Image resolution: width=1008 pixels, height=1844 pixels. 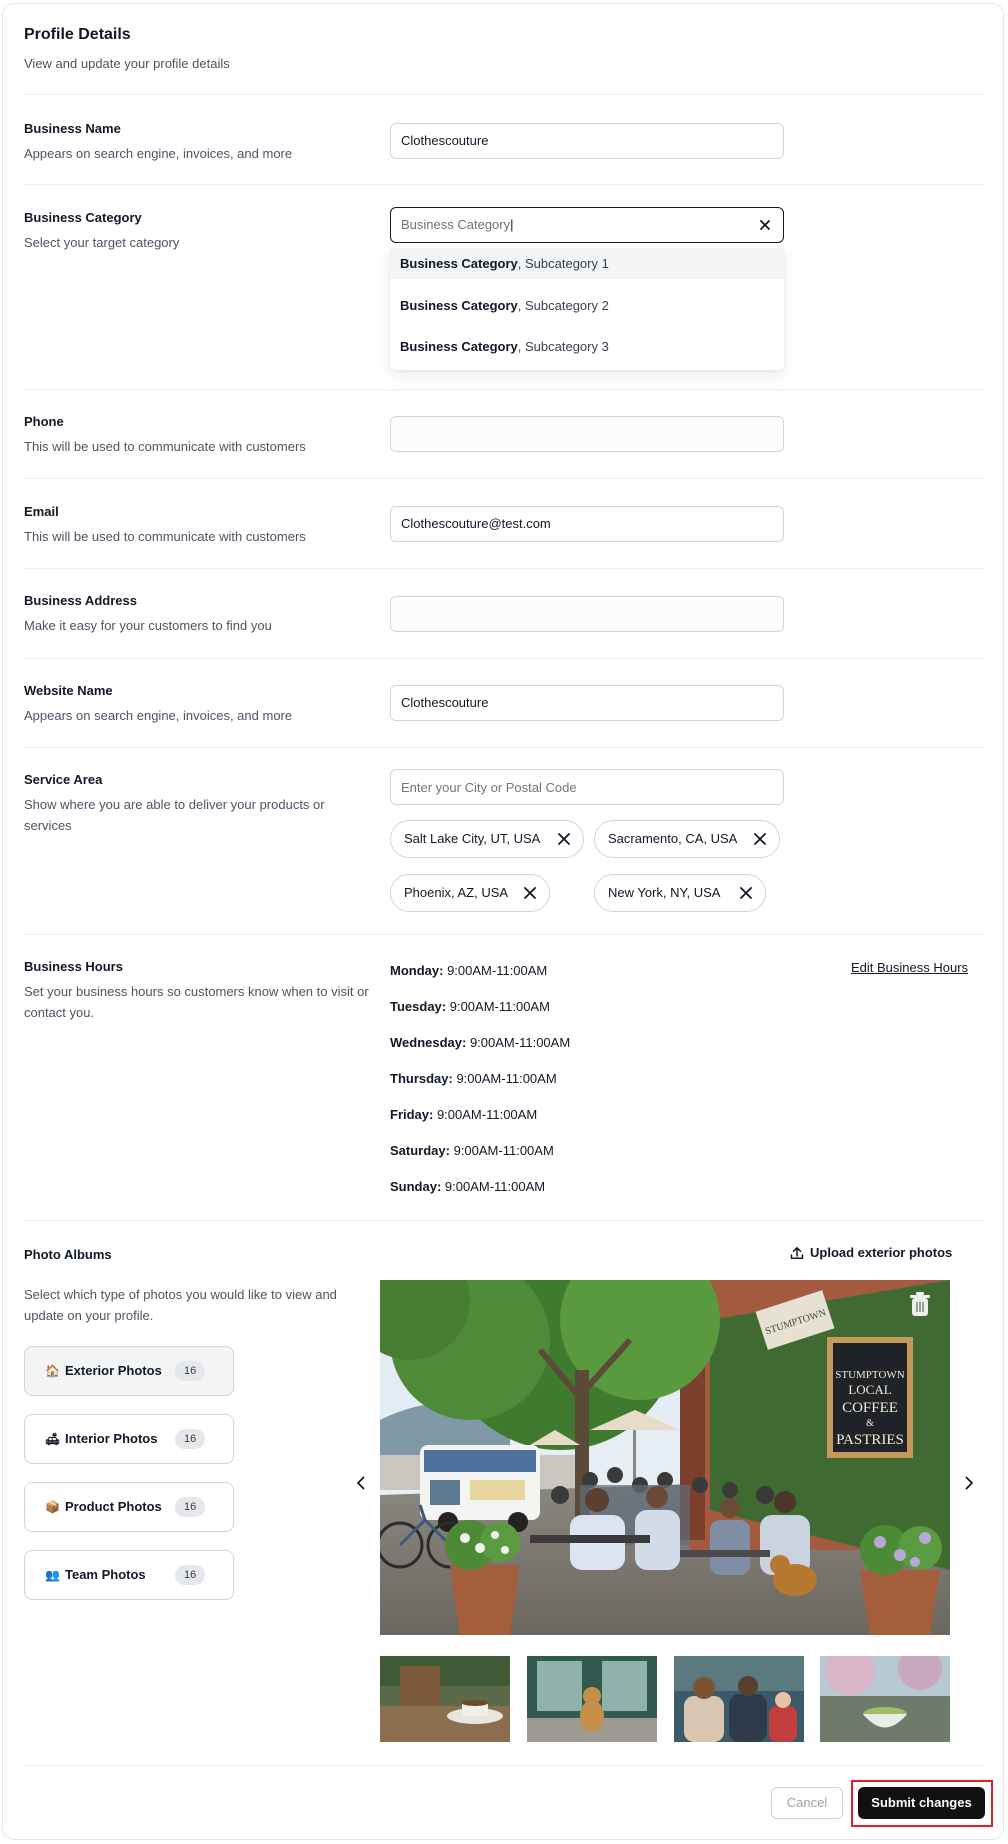 What do you see at coordinates (63, 779) in the screenshot?
I see `service-area-label: Service Area` at bounding box center [63, 779].